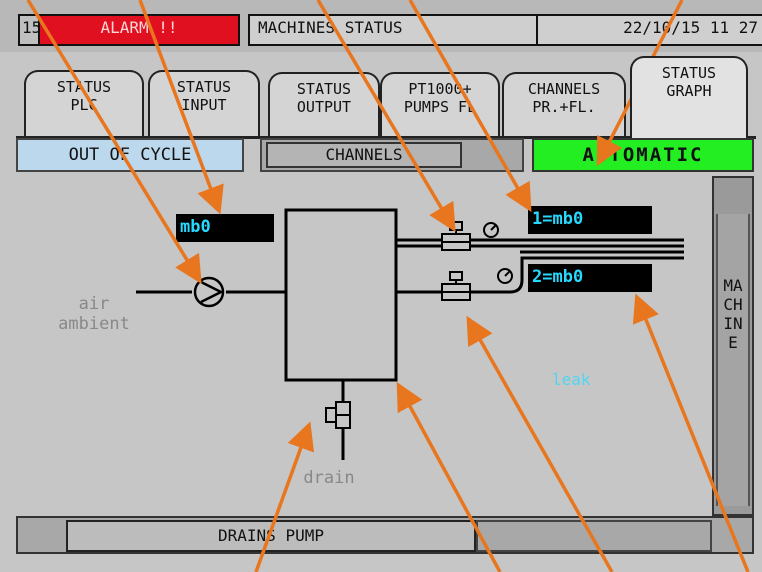  Describe the element at coordinates (689, 82) in the screenshot. I see `tab-label: STATUS GRAPH` at that location.